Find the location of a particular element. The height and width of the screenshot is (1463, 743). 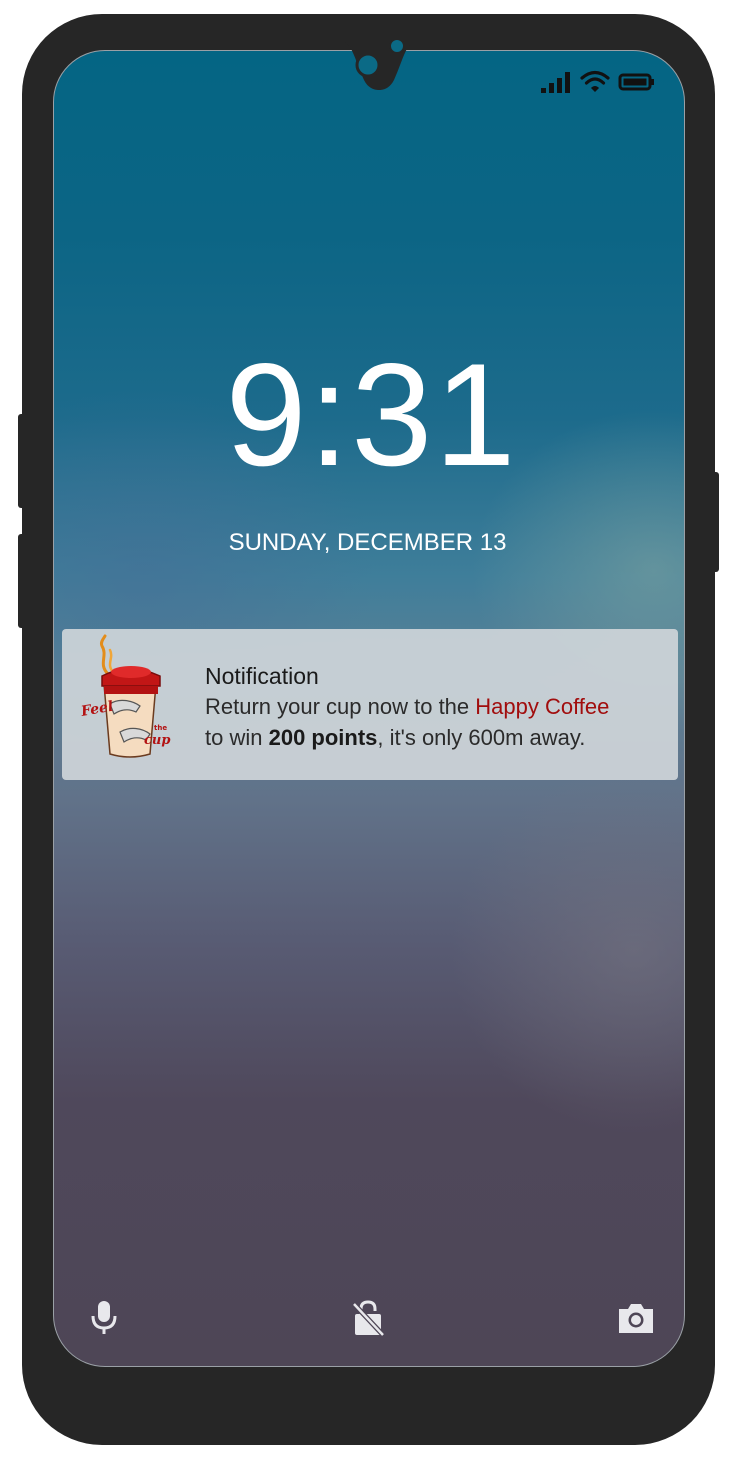

svg-text: the is located at coordinates (160, 728).